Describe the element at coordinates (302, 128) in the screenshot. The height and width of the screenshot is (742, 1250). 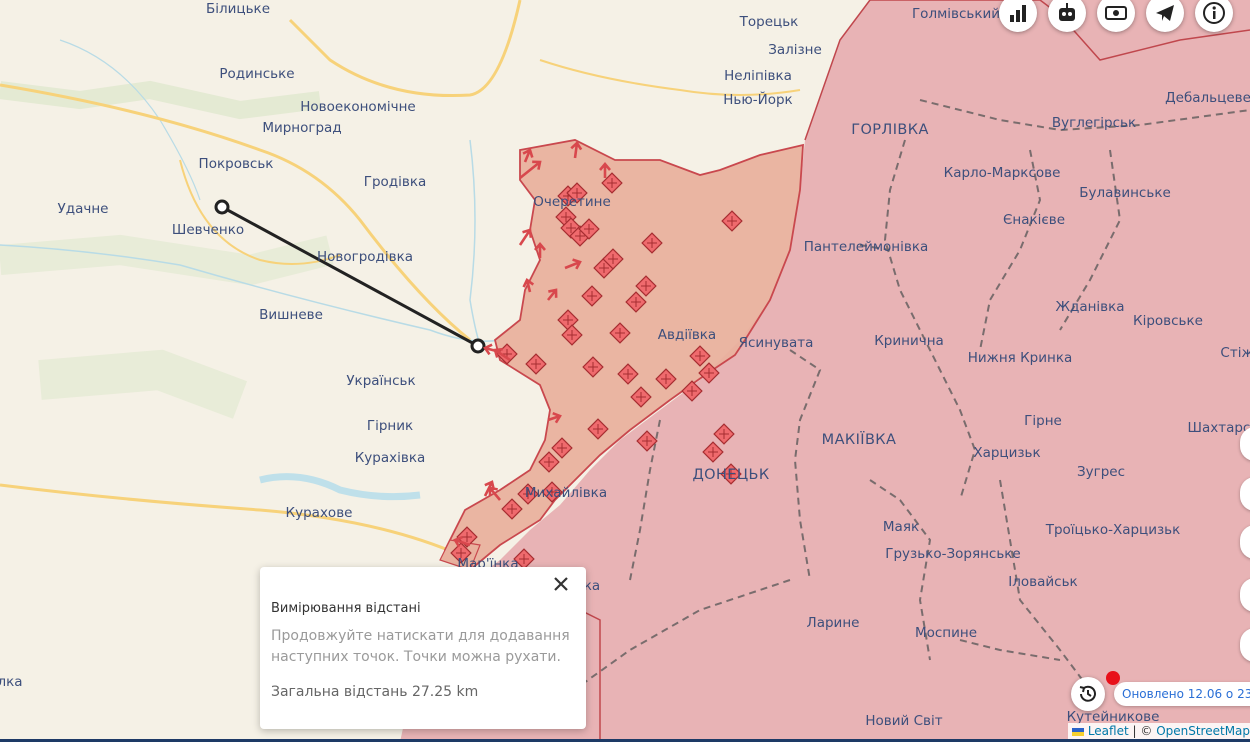
I see `place-label: Мирноград` at that location.